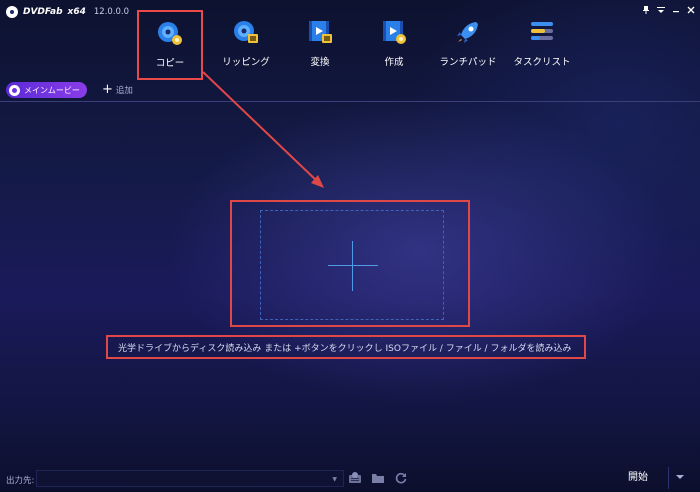 The image size is (700, 492). What do you see at coordinates (246, 32) in the screenshot?
I see `disc-ripper-icon` at bounding box center [246, 32].